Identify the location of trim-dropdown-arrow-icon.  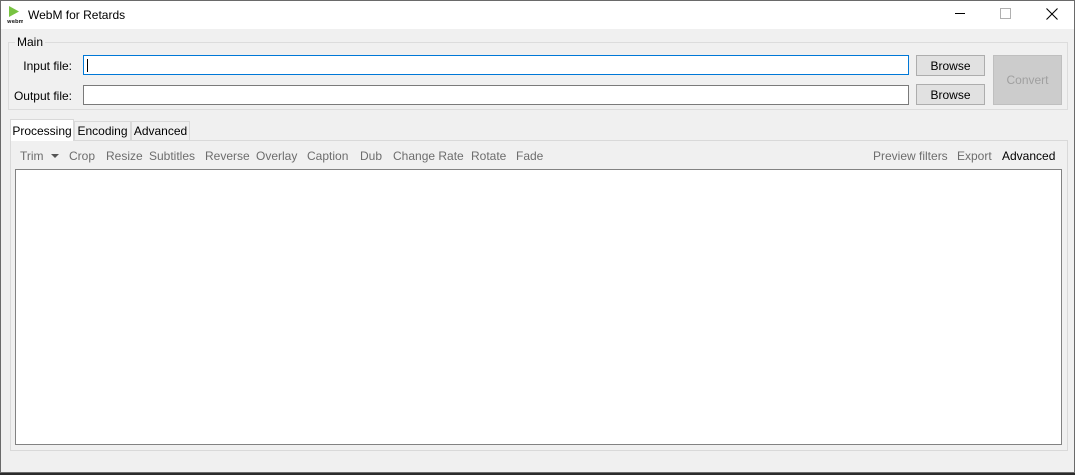
(55, 156).